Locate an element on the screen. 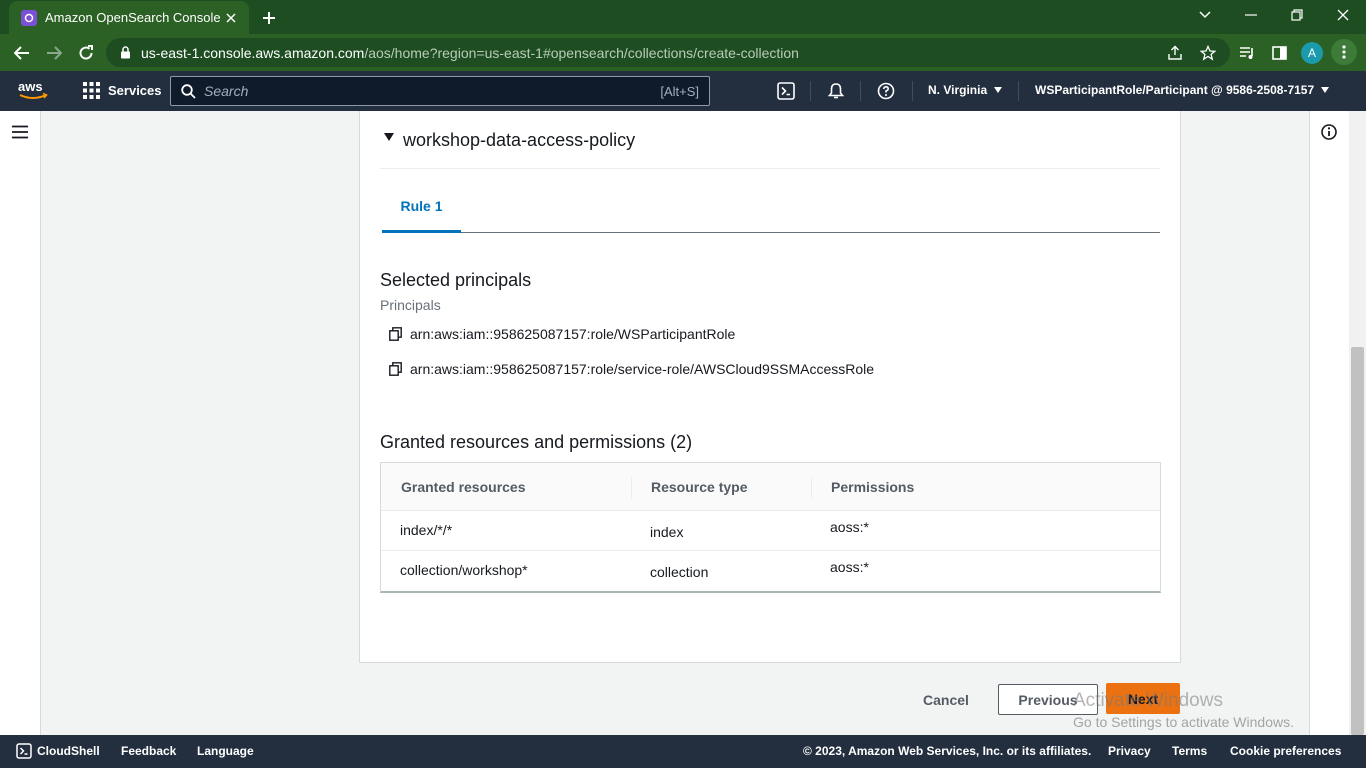 Image resolution: width=1366 pixels, height=768 pixels. new-tab-plus-icon is located at coordinates (269, 18).